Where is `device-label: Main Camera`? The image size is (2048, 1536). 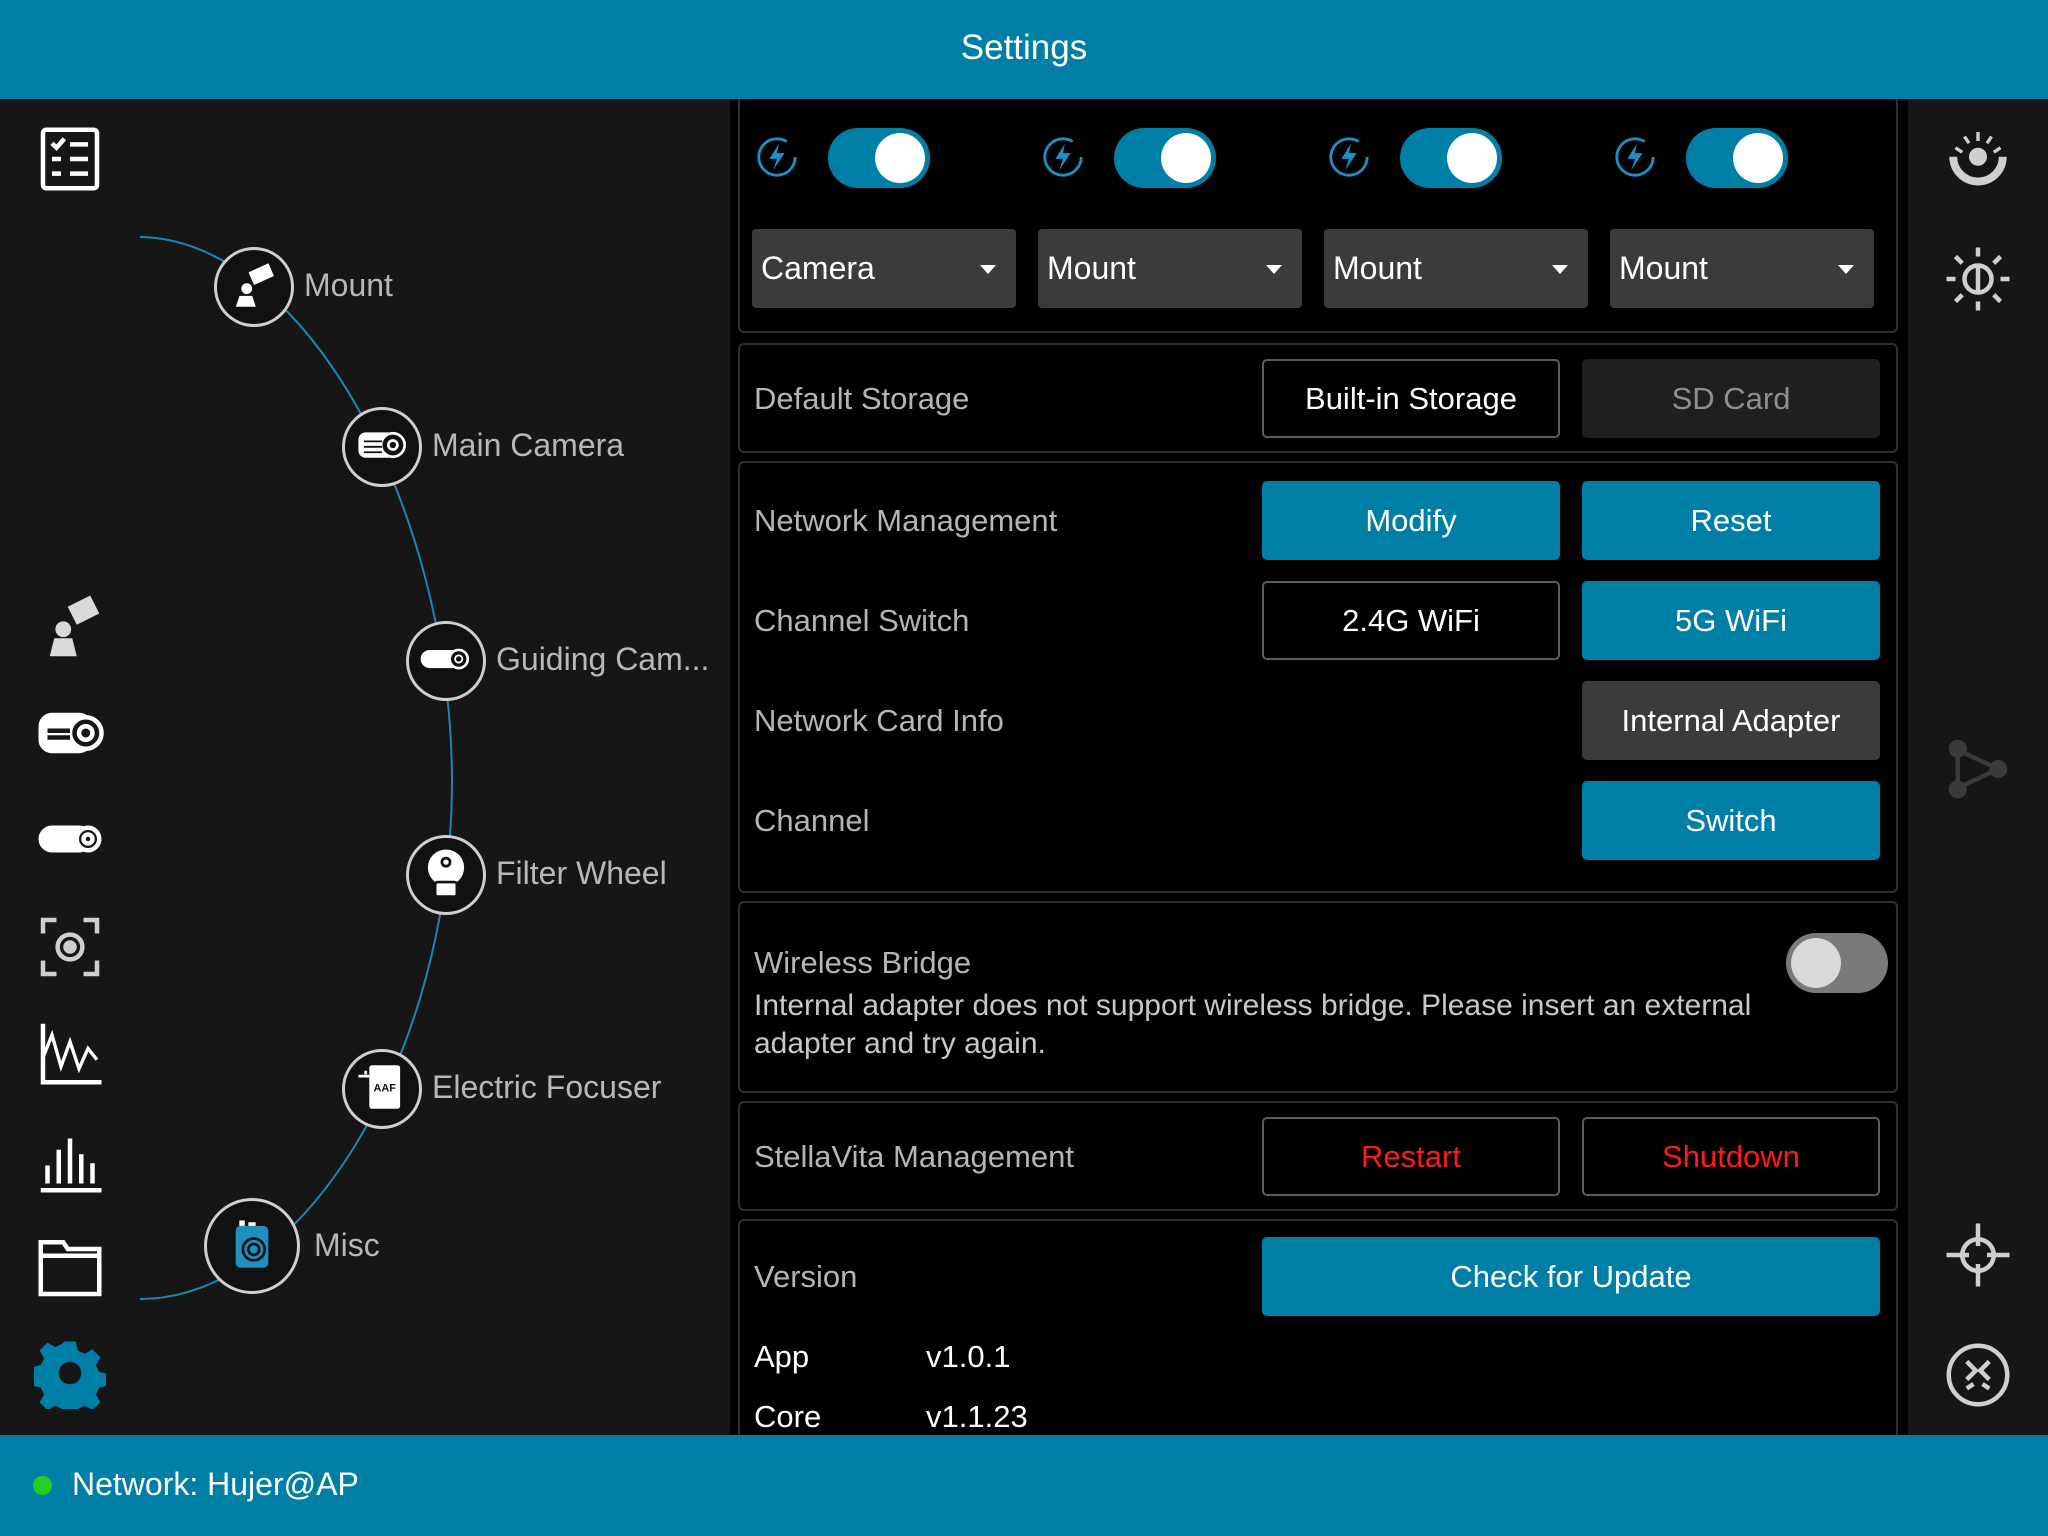
device-label: Main Camera is located at coordinates (528, 445).